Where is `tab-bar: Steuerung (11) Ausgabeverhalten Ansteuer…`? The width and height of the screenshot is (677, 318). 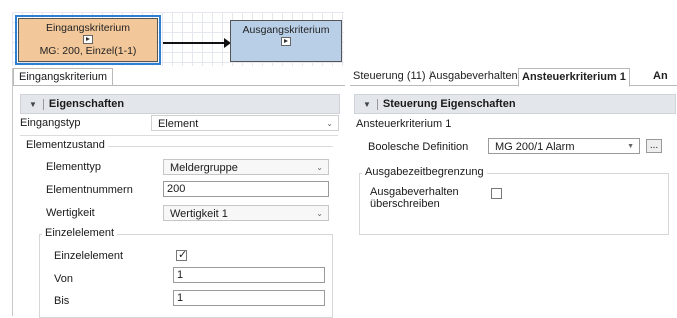 tab-bar: Steuerung (11) Ausgabeverhalten Ansteuer… is located at coordinates (513, 77).